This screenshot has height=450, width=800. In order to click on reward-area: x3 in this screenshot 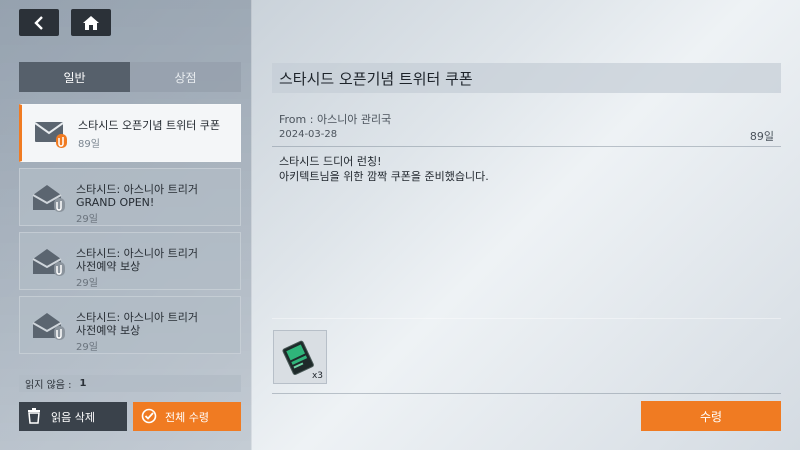, I will do `click(526, 355)`.